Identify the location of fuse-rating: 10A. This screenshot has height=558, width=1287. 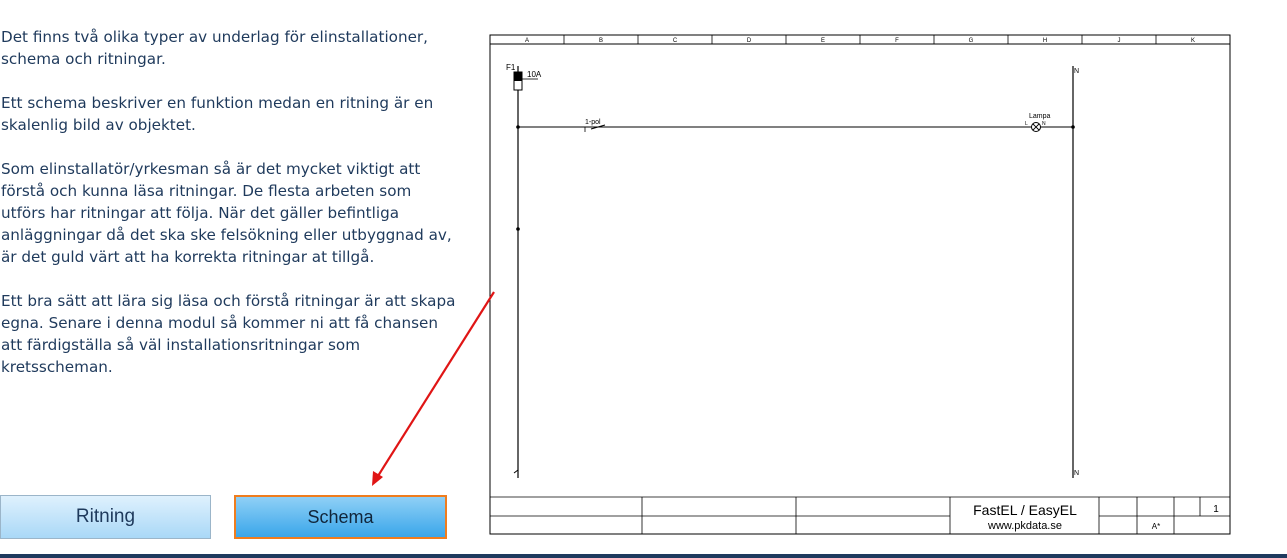
(534, 74).